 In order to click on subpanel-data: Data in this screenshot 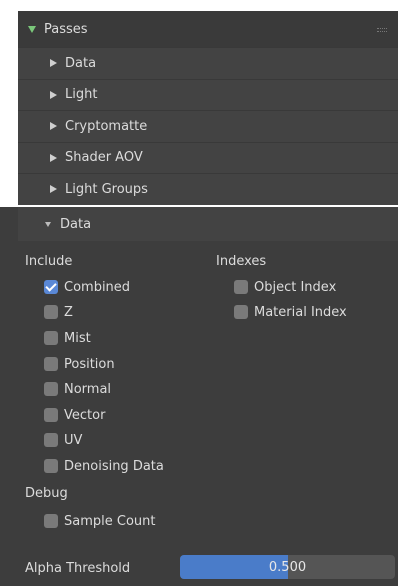, I will do `click(208, 63)`.